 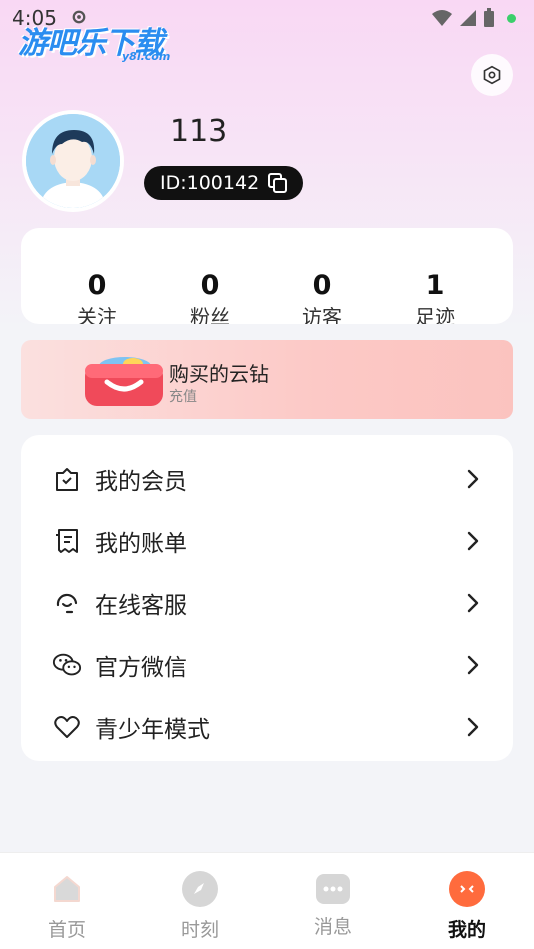 I want to click on recharge-banner: 购买的云钻 充值, so click(x=267, y=379).